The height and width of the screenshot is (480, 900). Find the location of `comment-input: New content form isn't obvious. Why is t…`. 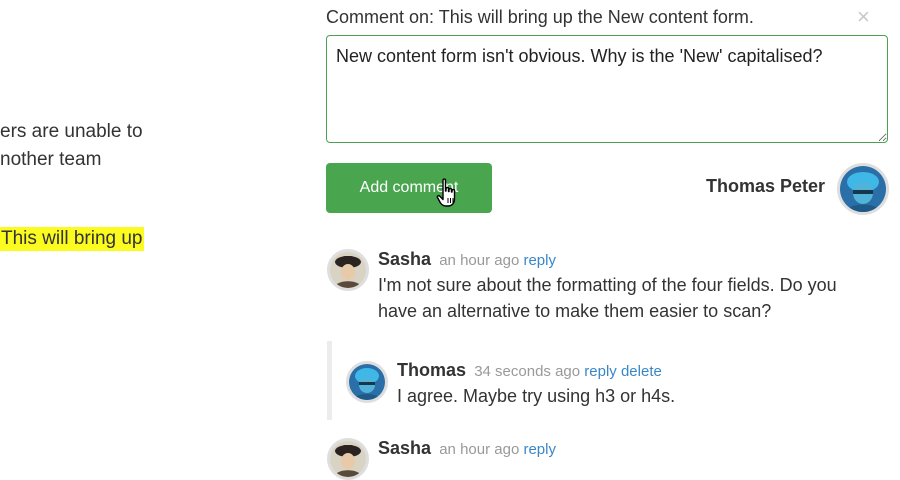

comment-input: New content form isn't obvious. Why is t… is located at coordinates (607, 89).